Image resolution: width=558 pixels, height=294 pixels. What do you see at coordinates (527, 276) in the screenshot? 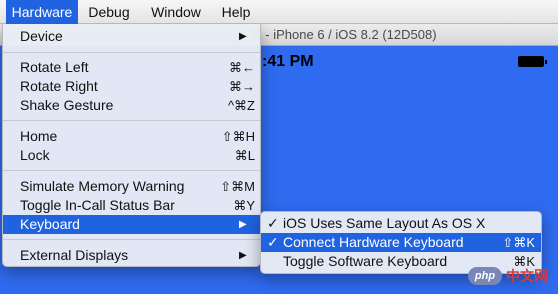
I see `watermark-text: 中文网` at bounding box center [527, 276].